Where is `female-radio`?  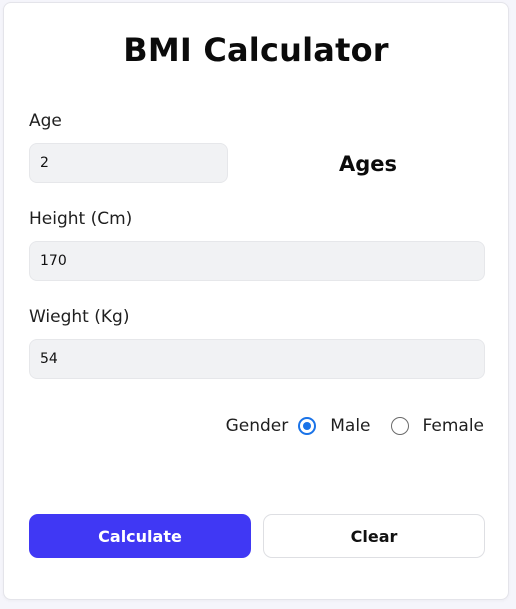
female-radio is located at coordinates (399, 426).